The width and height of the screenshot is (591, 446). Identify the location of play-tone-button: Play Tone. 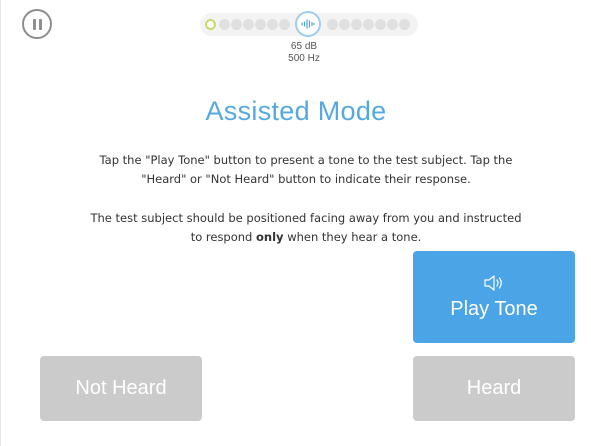
(494, 297).